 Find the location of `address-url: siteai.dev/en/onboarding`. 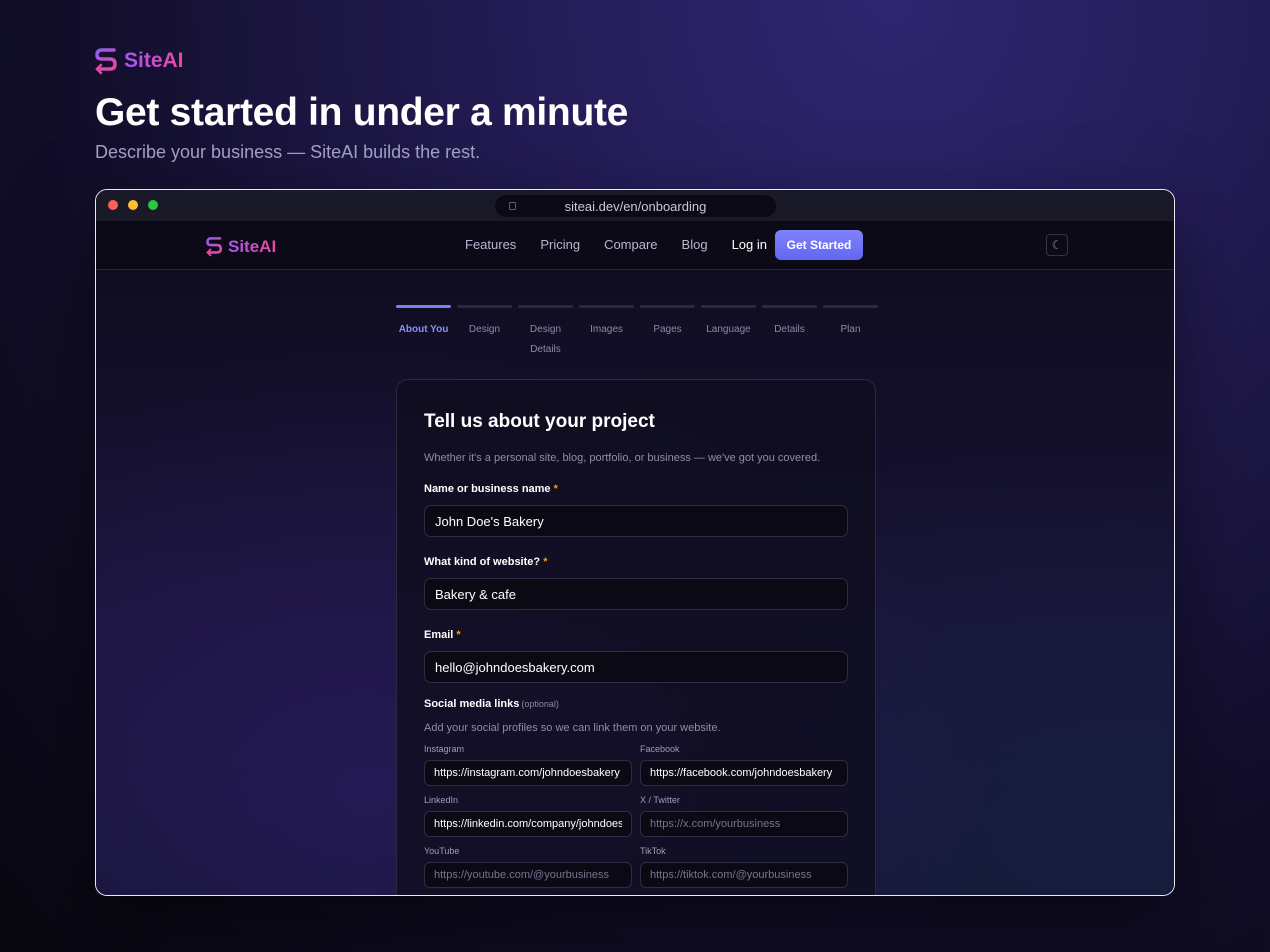

address-url: siteai.dev/en/onboarding is located at coordinates (635, 206).